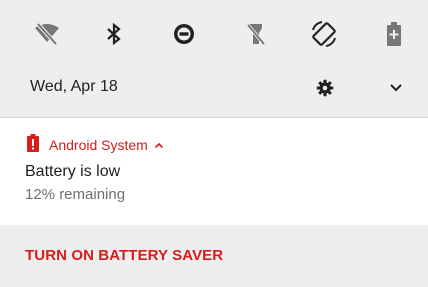  What do you see at coordinates (73, 171) in the screenshot?
I see `notification-title: Battery is low` at bounding box center [73, 171].